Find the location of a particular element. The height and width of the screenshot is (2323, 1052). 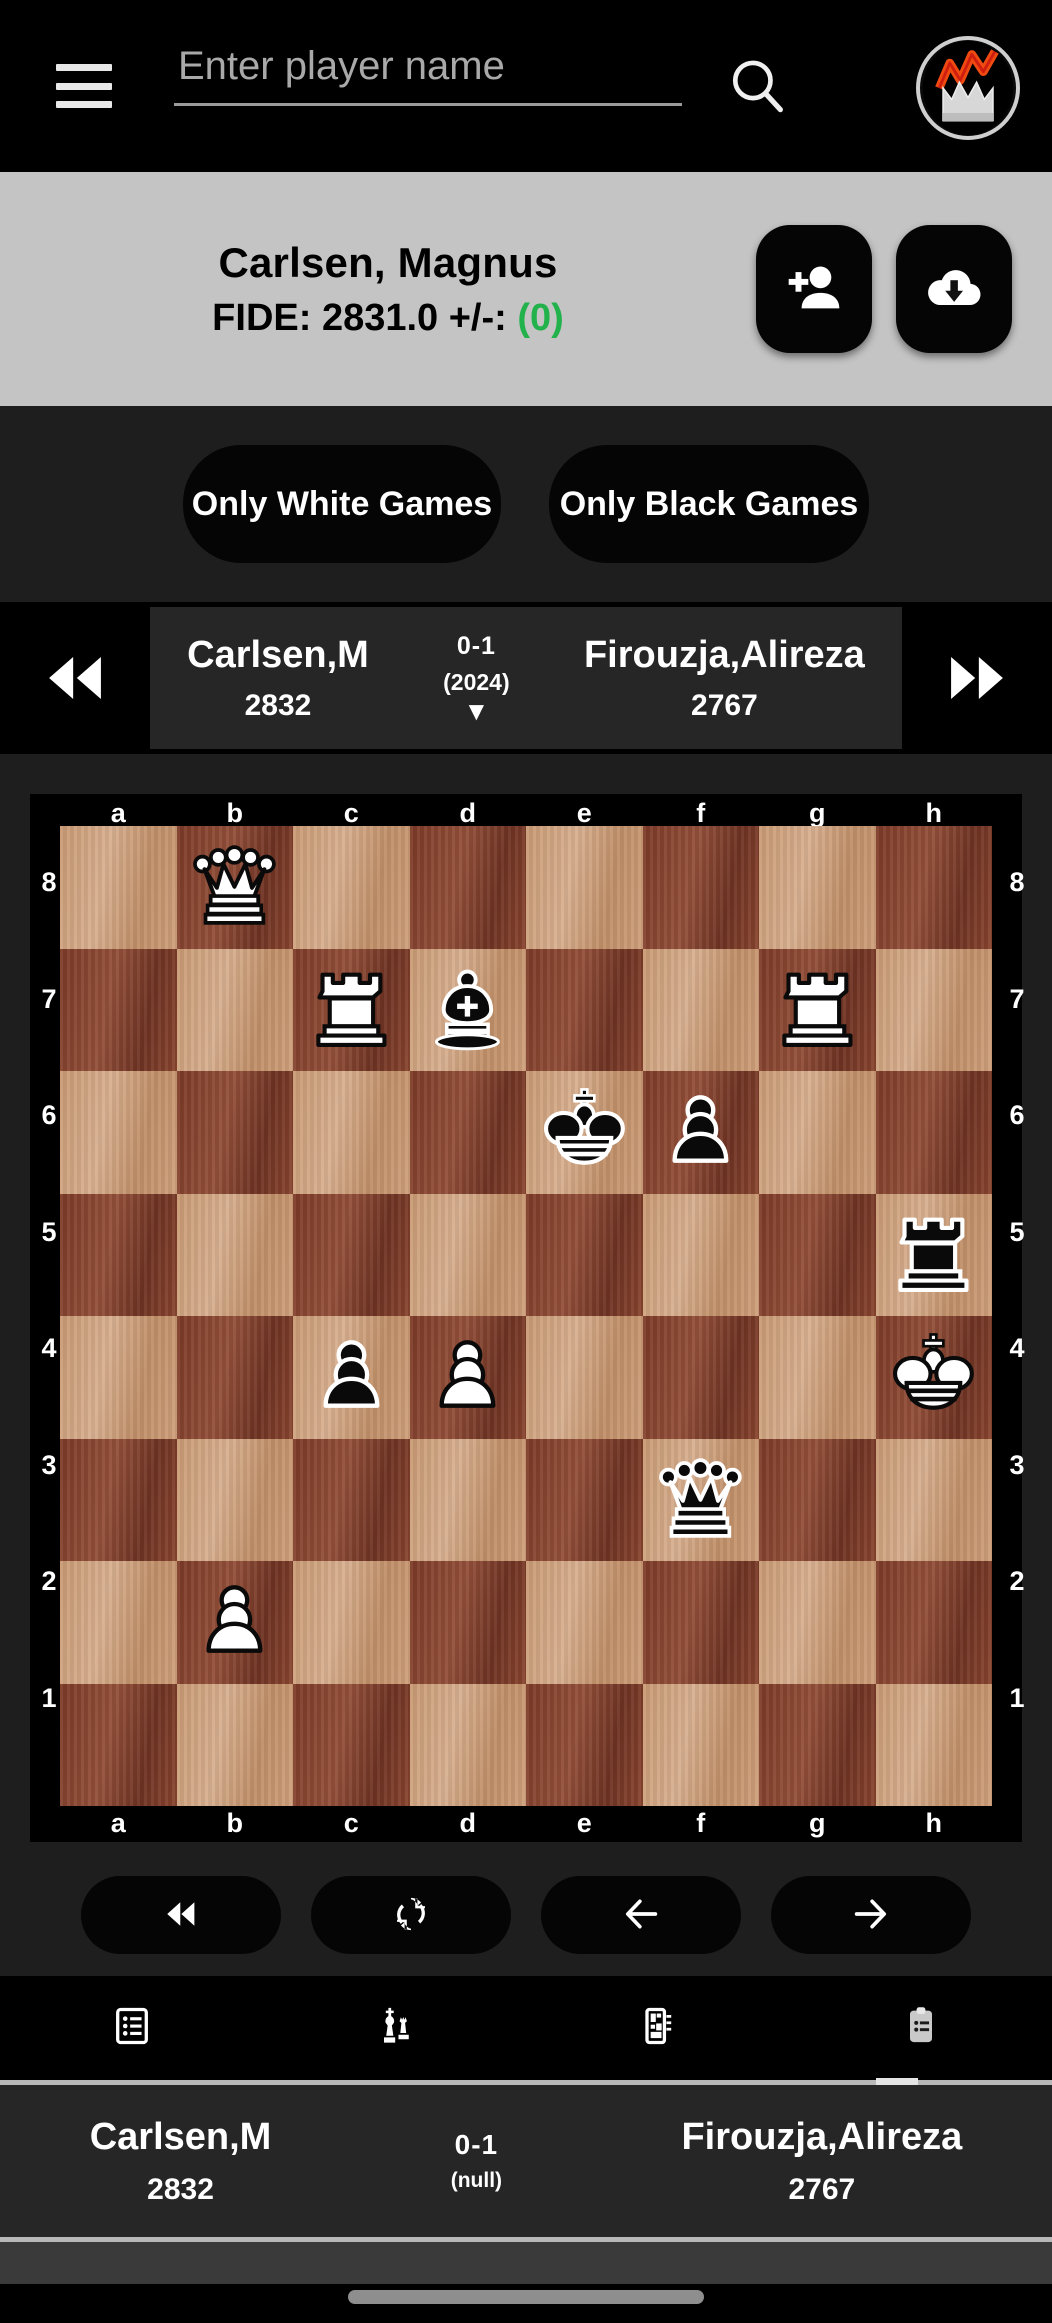

square-a6 is located at coordinates (118, 1132).